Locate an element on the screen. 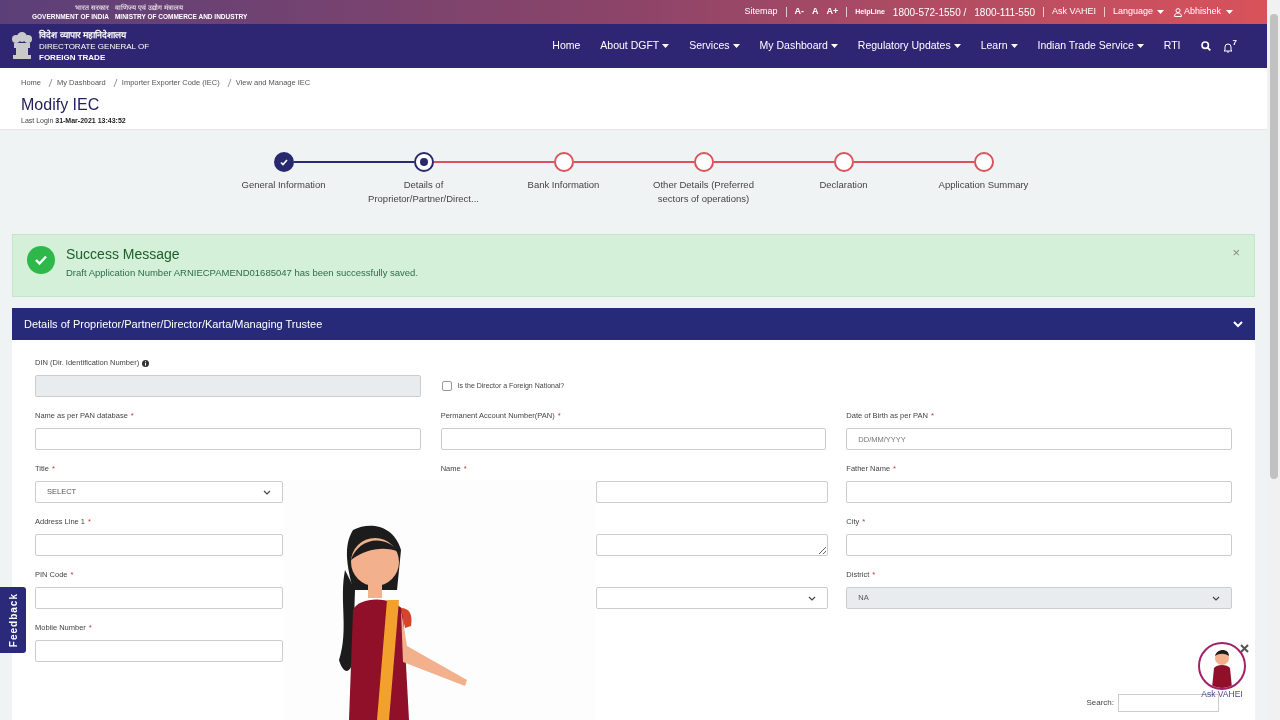 The width and height of the screenshot is (1280, 720). nav-link: Home is located at coordinates (566, 46).